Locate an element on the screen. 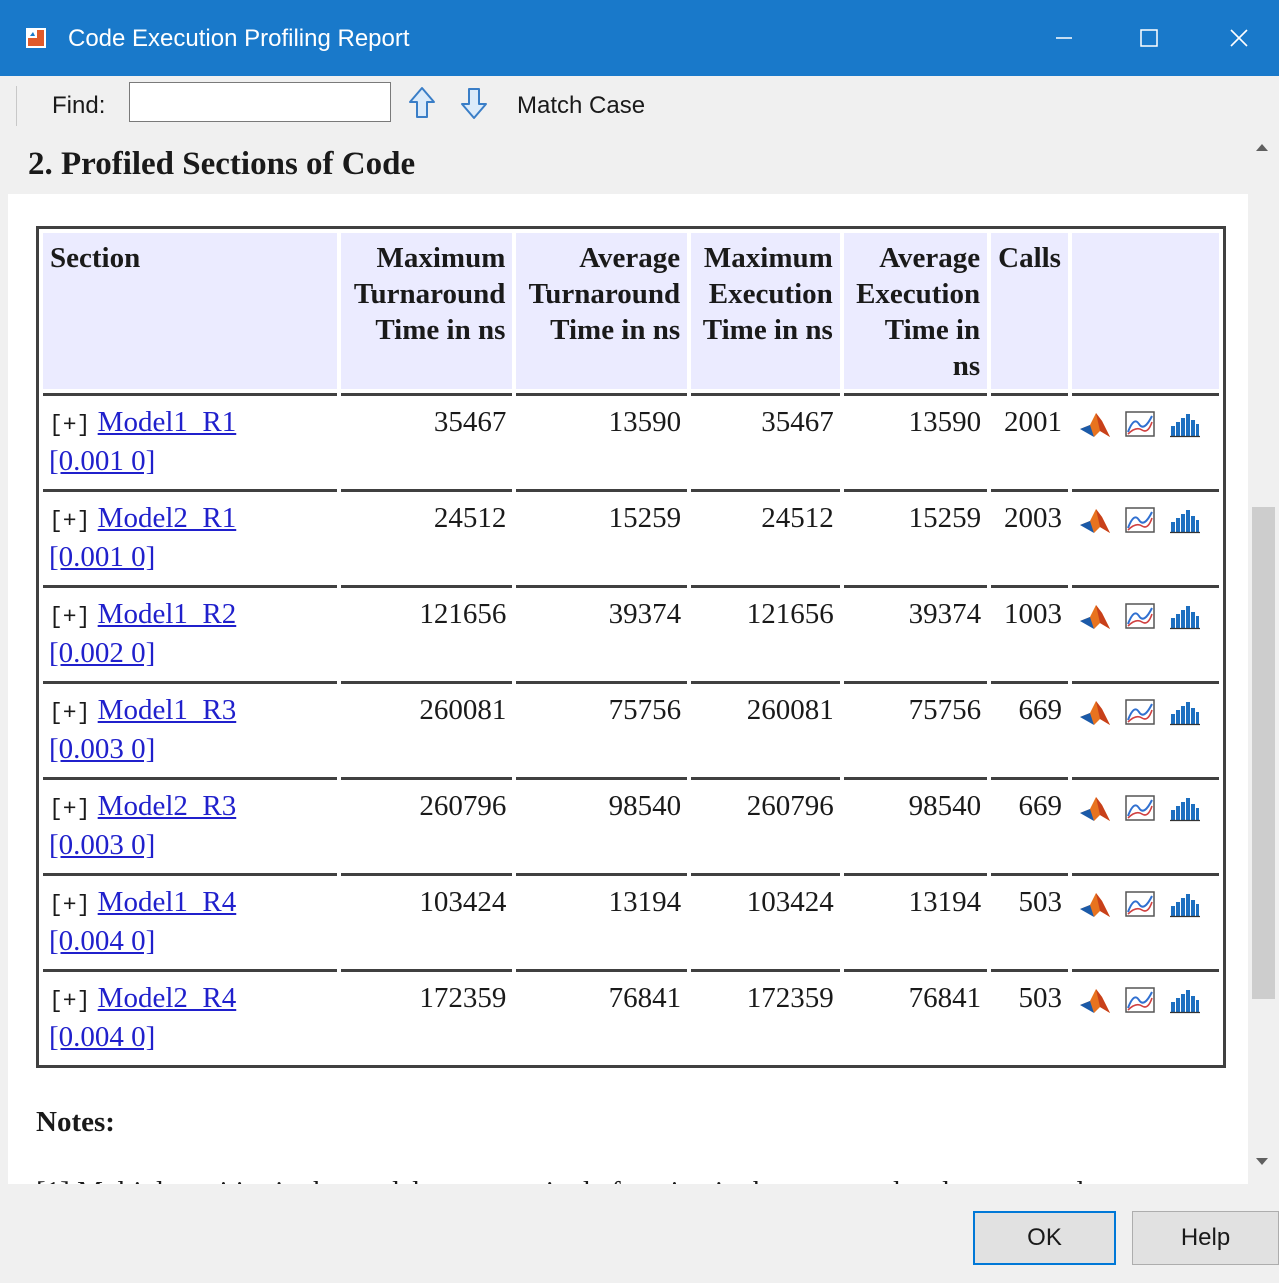  find-label: Find: is located at coordinates (79, 105).